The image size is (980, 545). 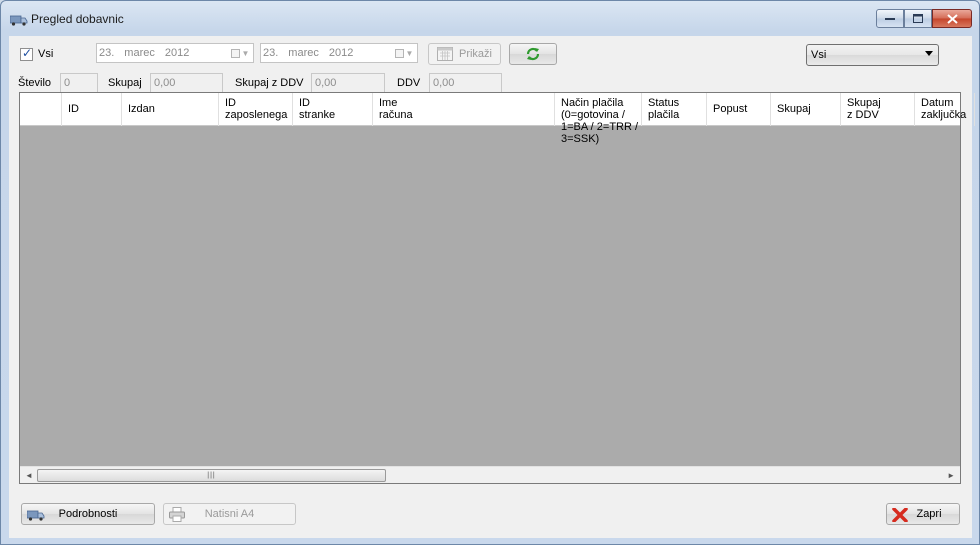 I want to click on column-header-label: zaključka, so click(x=944, y=115).